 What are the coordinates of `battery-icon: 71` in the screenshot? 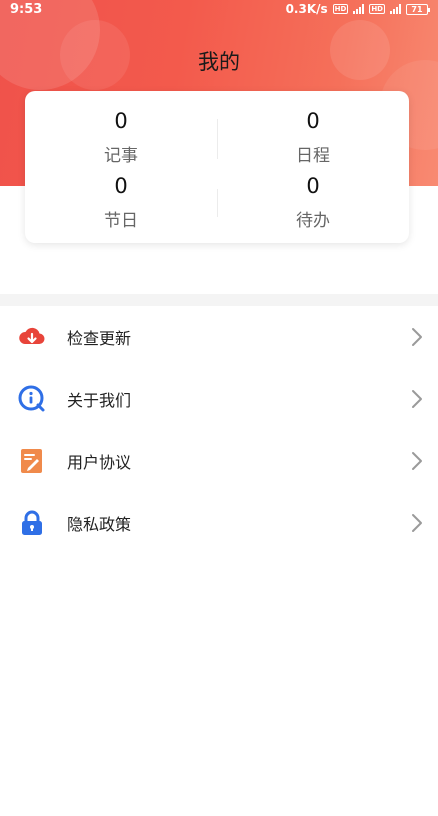 It's located at (418, 9).